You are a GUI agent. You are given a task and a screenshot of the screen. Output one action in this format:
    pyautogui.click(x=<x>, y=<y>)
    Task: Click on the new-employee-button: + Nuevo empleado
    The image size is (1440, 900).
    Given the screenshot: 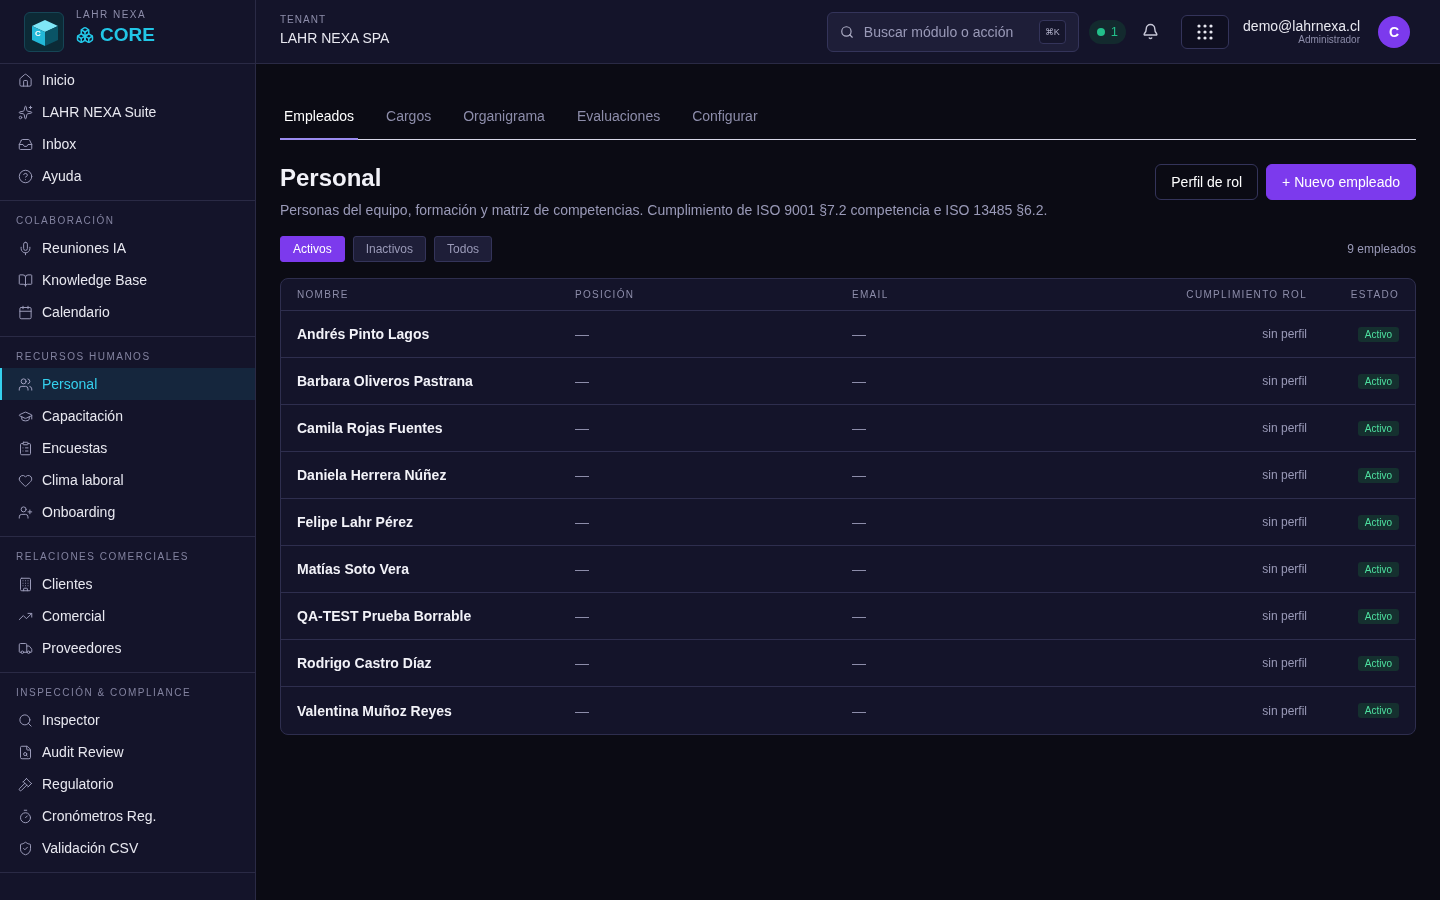 What is the action you would take?
    pyautogui.click(x=1341, y=182)
    